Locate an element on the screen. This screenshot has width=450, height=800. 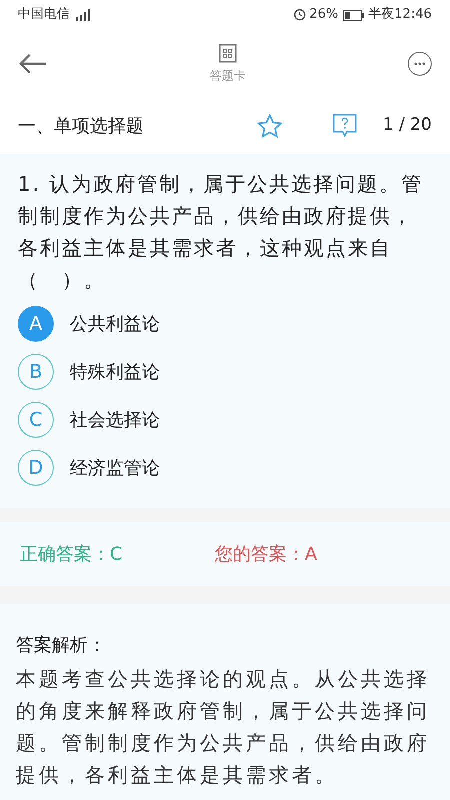
answer-option: C 社会选择论 is located at coordinates (225, 420).